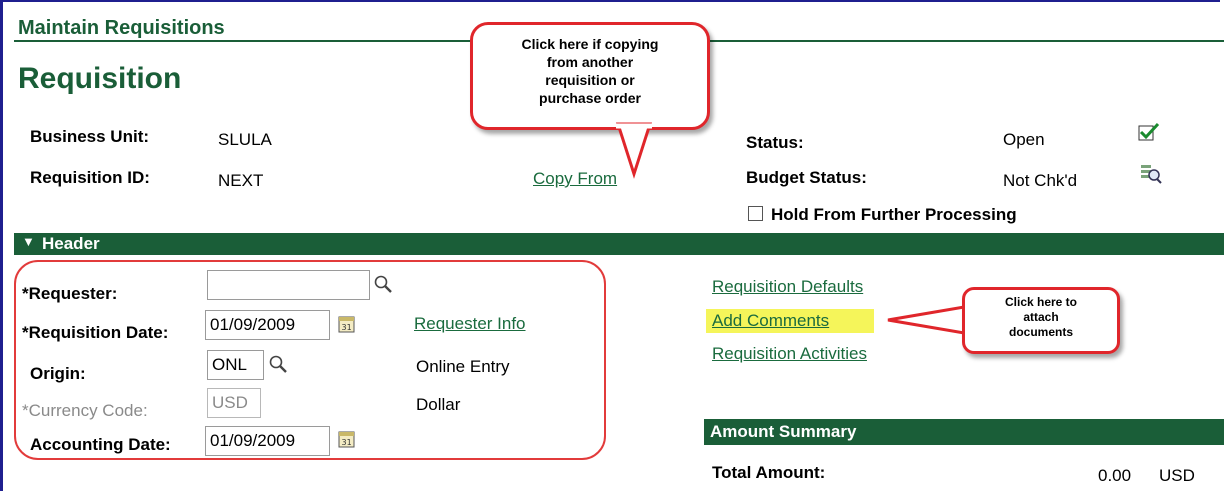 Image resolution: width=1224 pixels, height=495 pixels. Describe the element at coordinates (755, 213) in the screenshot. I see `hold-checkbox` at that location.